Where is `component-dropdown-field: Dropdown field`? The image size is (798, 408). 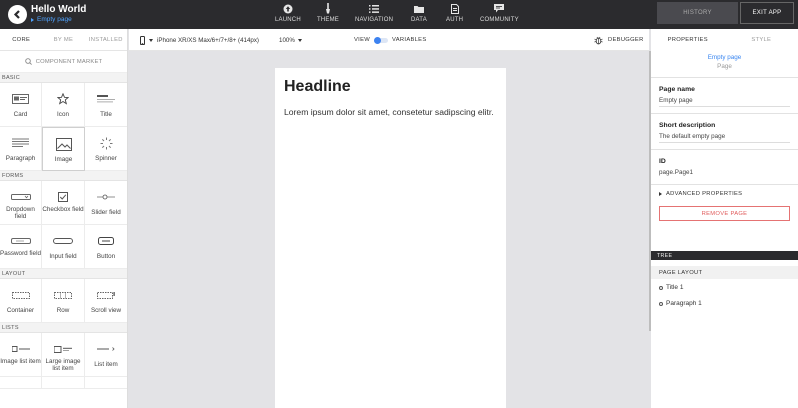
component-dropdown-field: Dropdown field is located at coordinates (21, 203).